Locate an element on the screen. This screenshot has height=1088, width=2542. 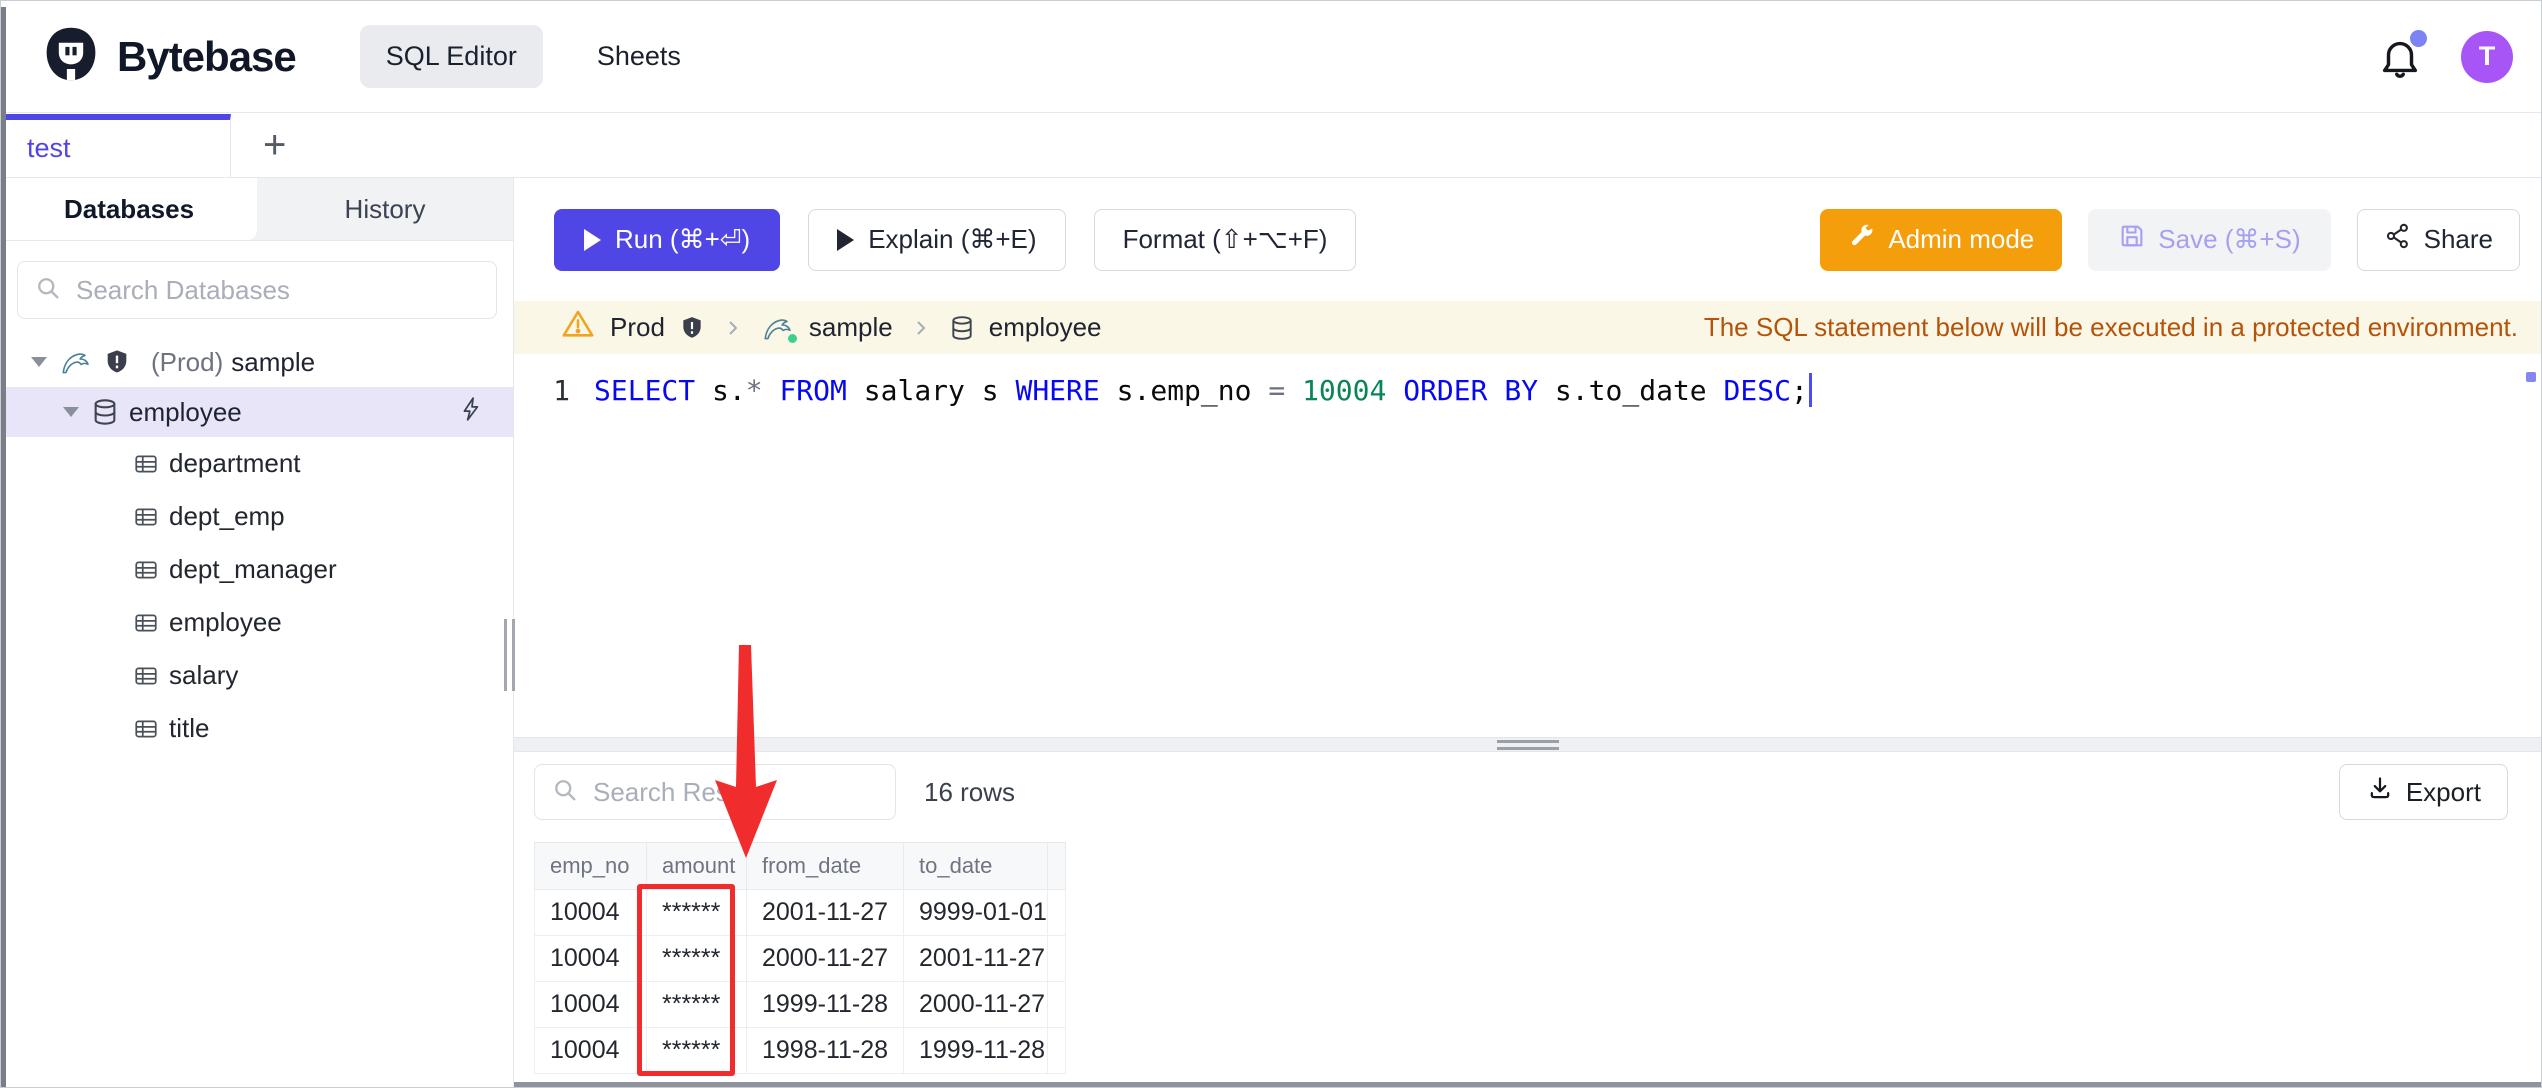
annotation-rectangle is located at coordinates (686, 980).